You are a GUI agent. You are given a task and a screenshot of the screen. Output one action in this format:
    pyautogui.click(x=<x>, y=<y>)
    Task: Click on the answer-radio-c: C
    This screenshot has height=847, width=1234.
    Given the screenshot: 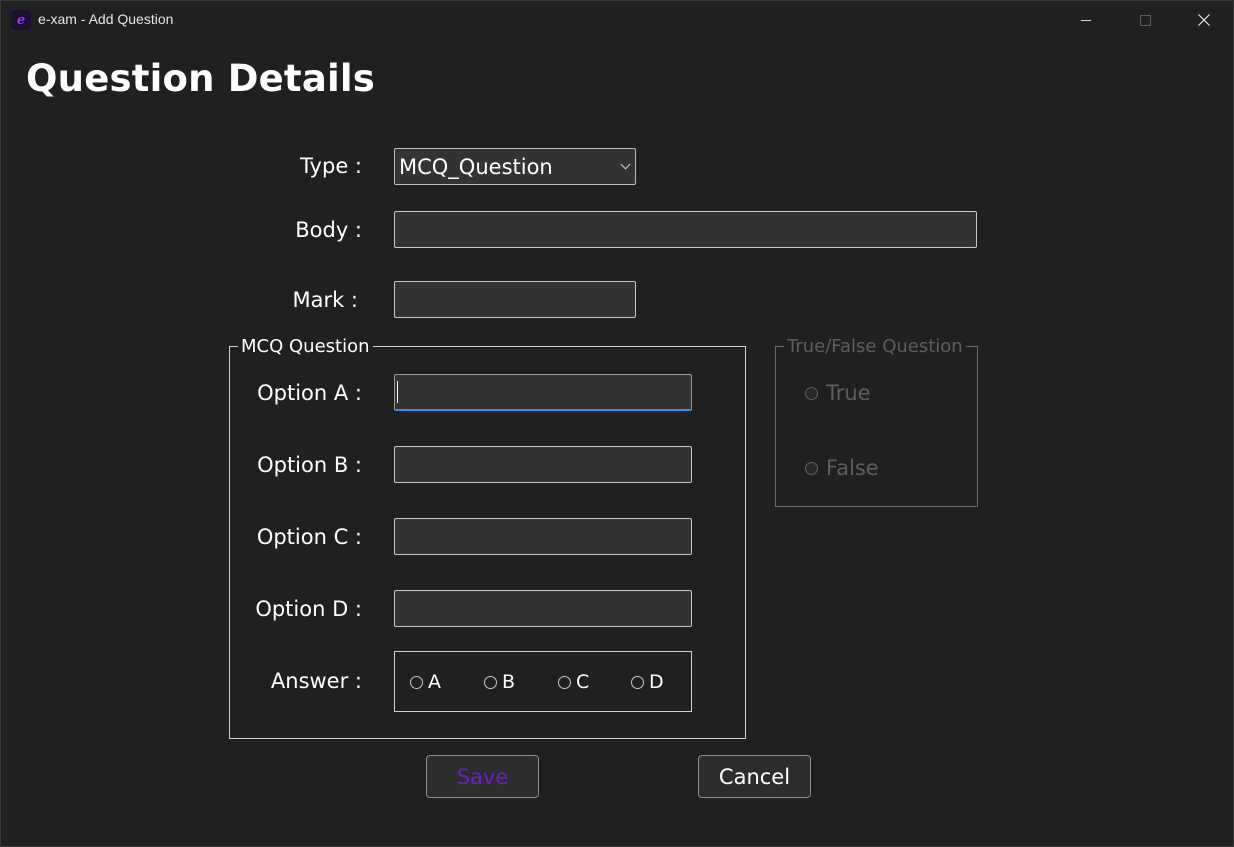 What is the action you would take?
    pyautogui.click(x=573, y=682)
    